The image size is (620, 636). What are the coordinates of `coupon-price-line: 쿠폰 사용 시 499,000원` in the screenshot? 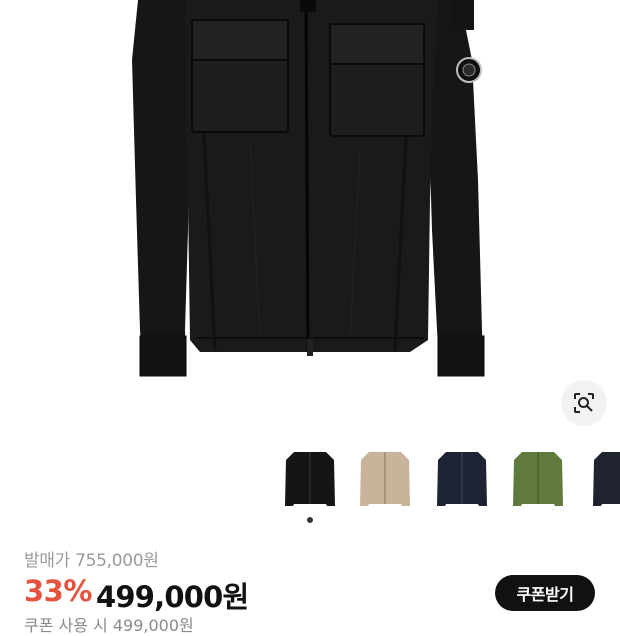 It's located at (109, 625).